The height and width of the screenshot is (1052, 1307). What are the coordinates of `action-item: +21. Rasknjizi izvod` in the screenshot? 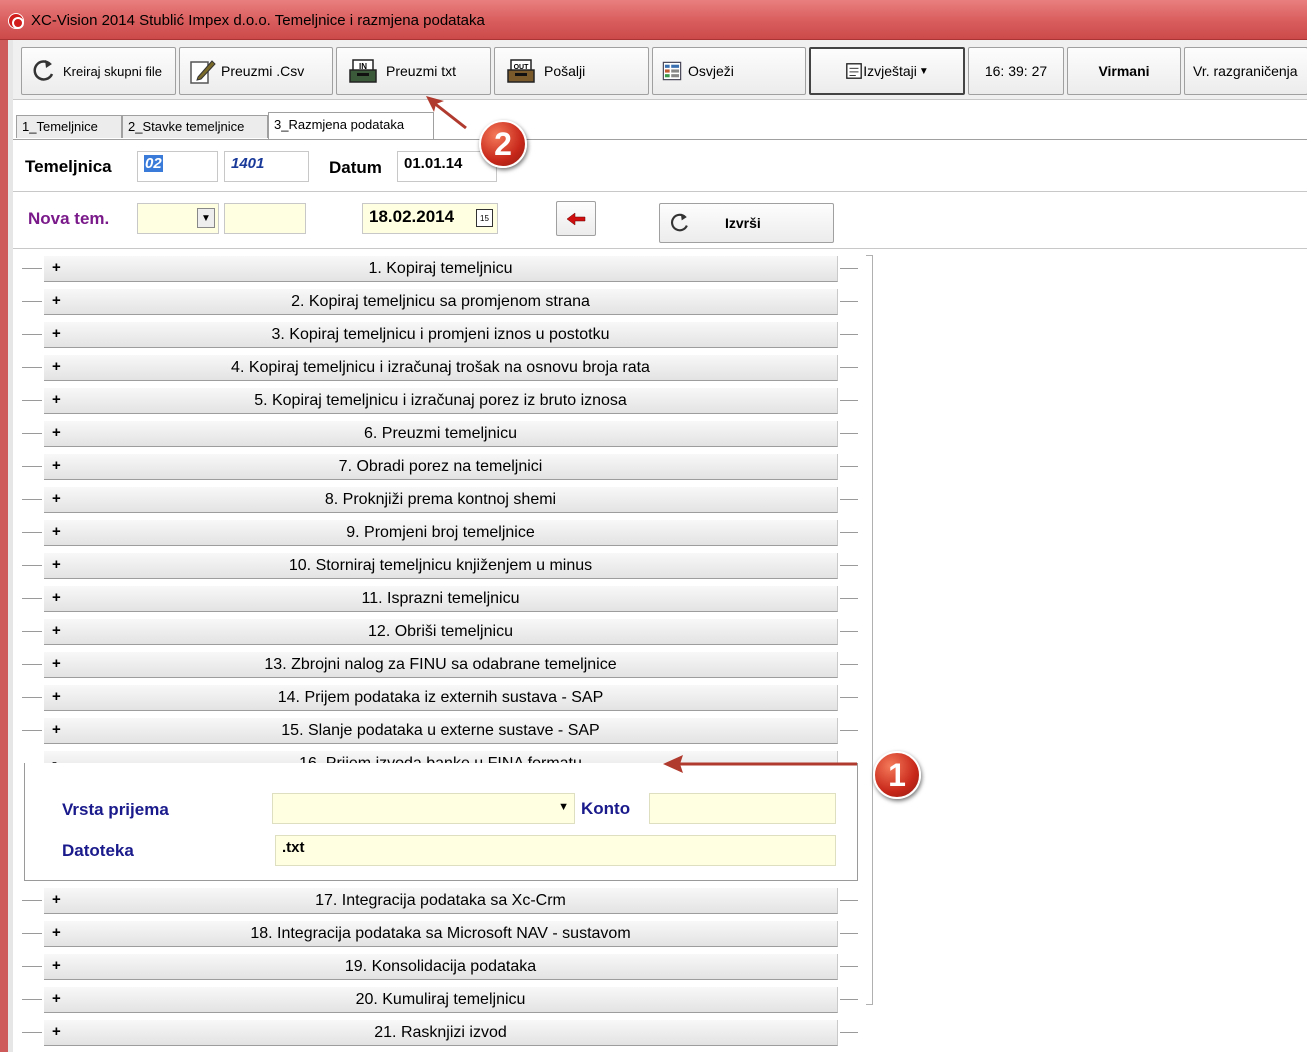 It's located at (441, 1033).